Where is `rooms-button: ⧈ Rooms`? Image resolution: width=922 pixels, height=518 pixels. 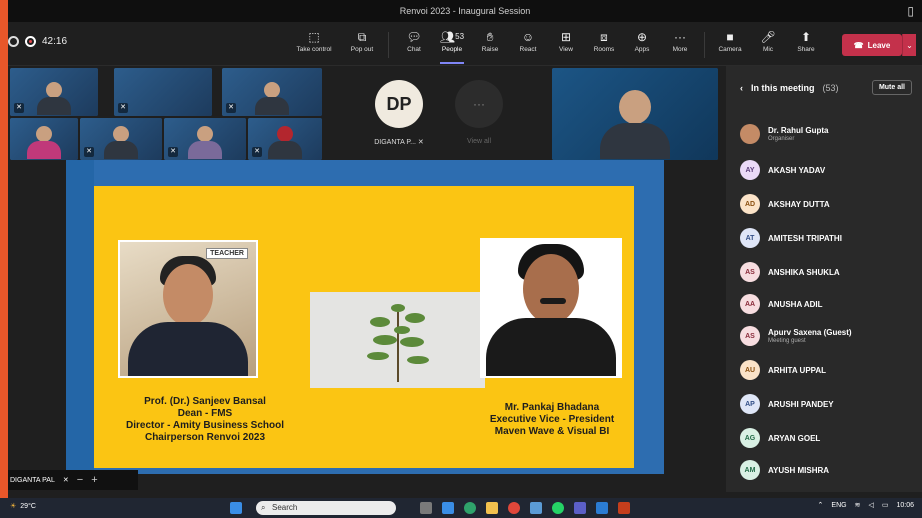 rooms-button: ⧈ Rooms is located at coordinates (604, 44).